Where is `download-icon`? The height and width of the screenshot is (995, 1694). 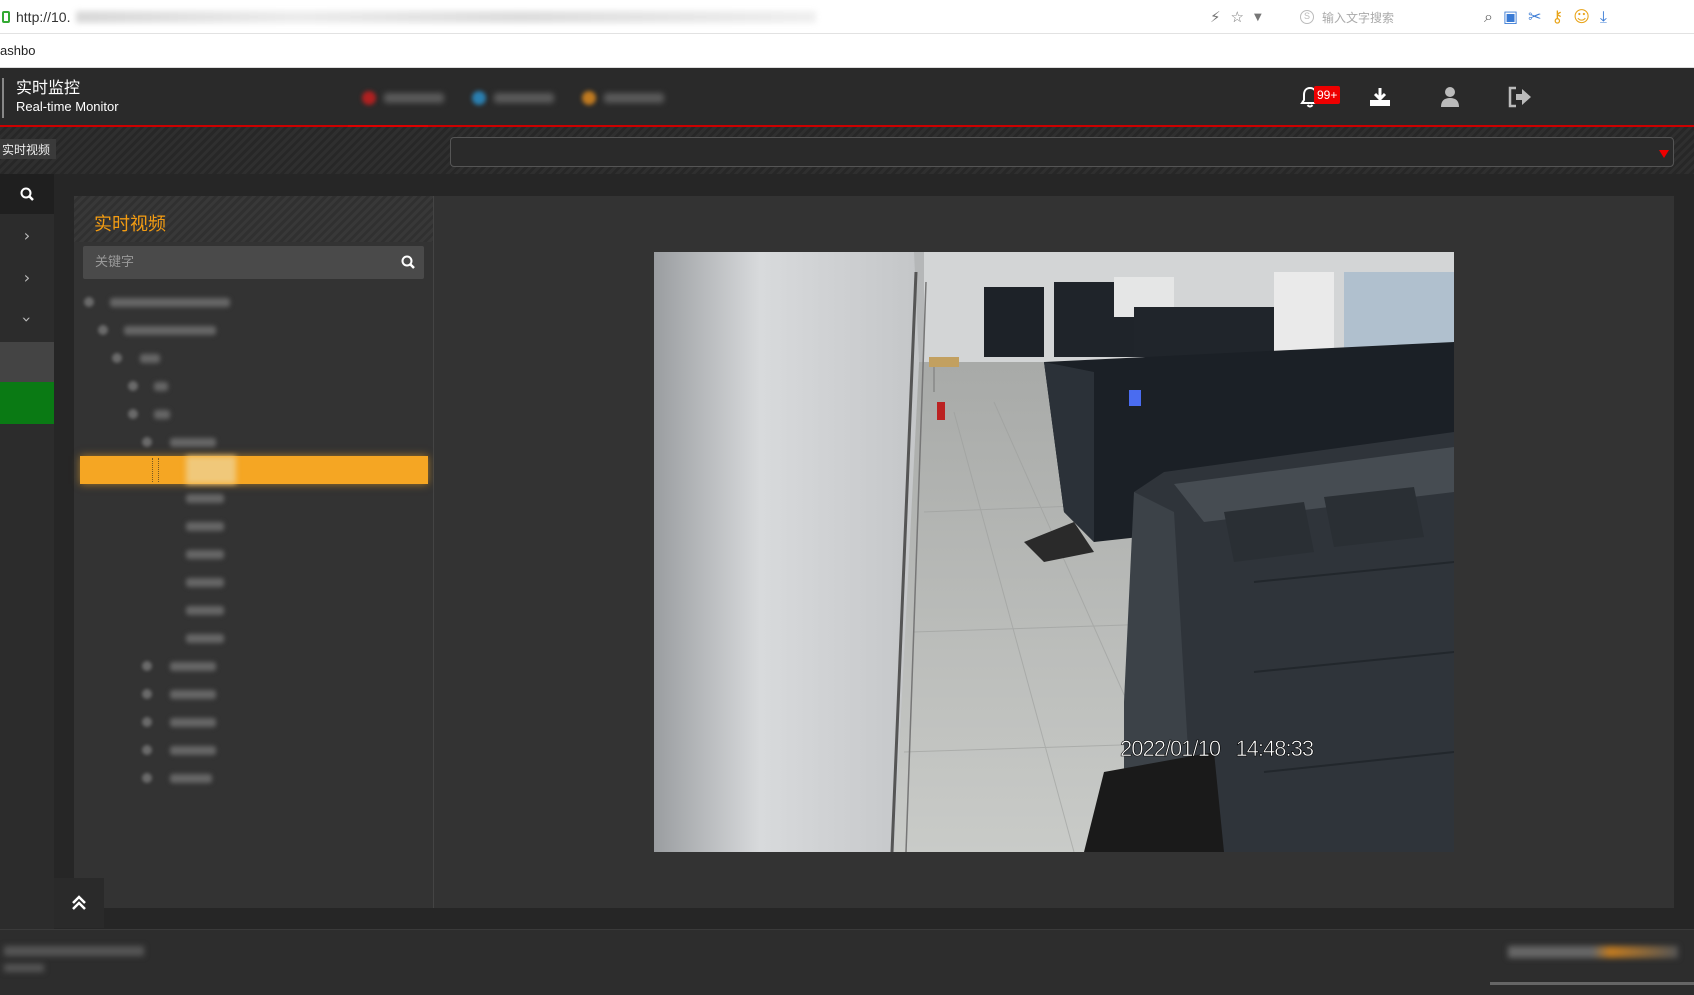
download-icon is located at coordinates (1380, 97).